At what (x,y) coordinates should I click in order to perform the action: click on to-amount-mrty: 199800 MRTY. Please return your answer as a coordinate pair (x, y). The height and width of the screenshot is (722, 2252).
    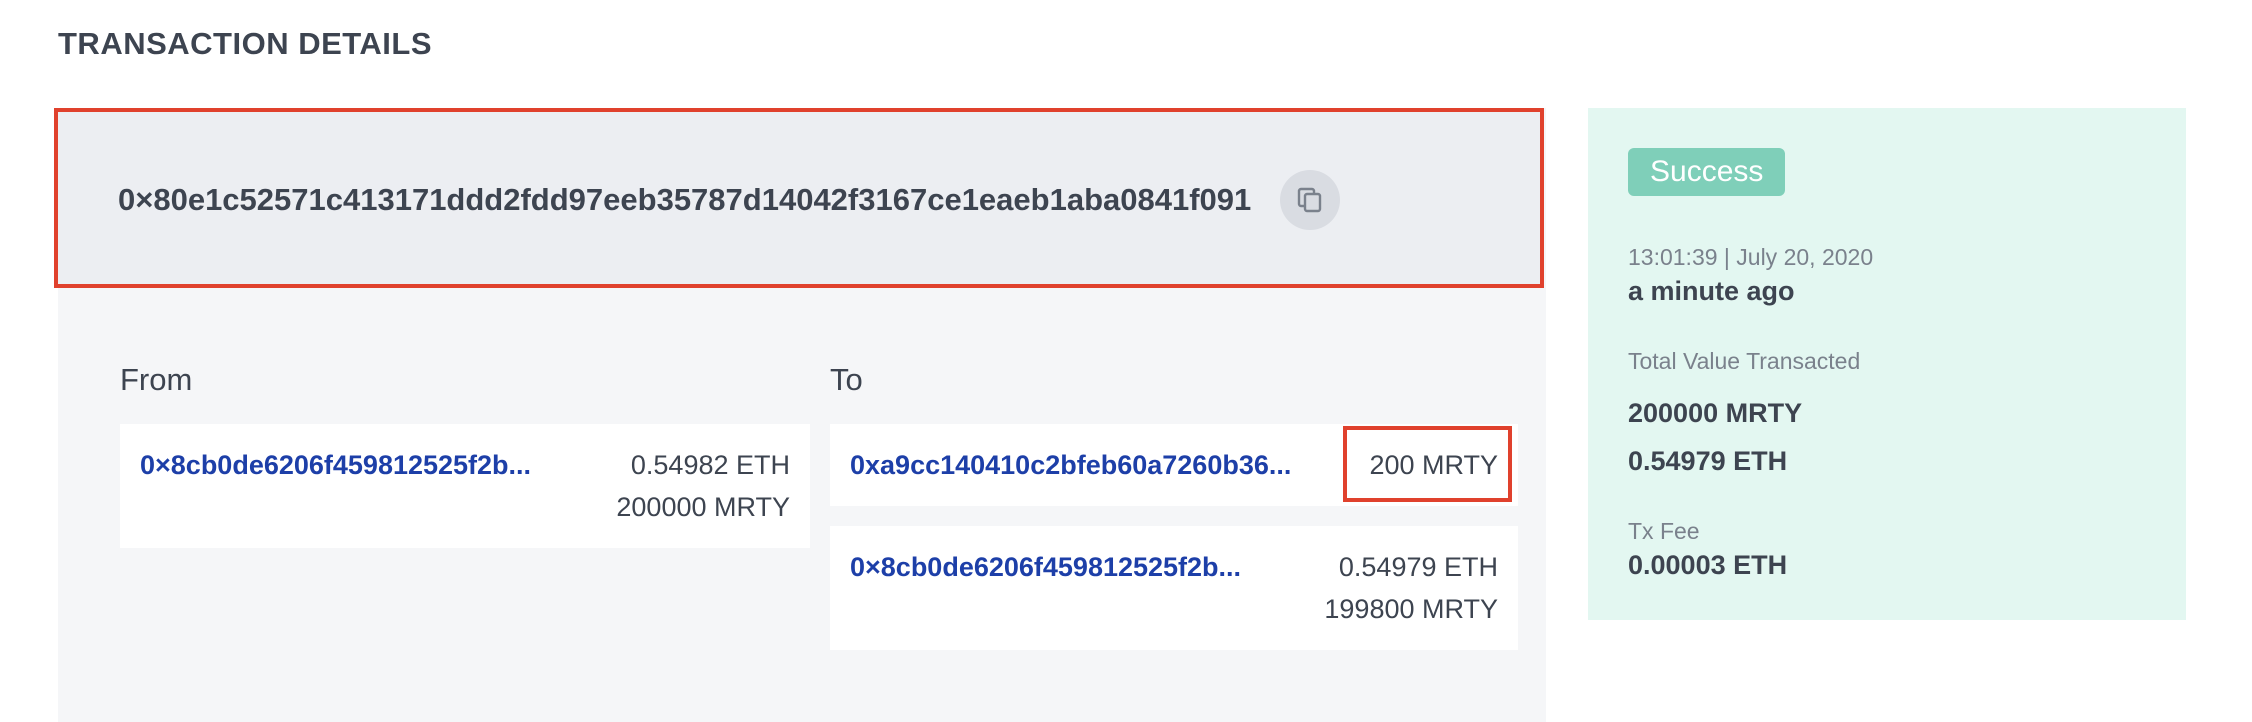
    Looking at the image, I should click on (1411, 609).